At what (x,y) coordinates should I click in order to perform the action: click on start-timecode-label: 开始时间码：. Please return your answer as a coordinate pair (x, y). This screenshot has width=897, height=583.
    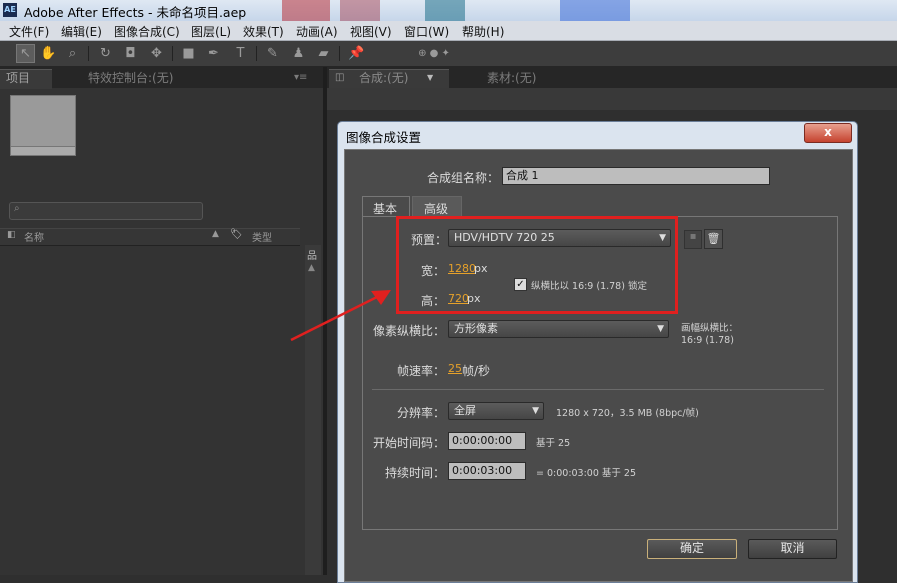
    Looking at the image, I should click on (409, 443).